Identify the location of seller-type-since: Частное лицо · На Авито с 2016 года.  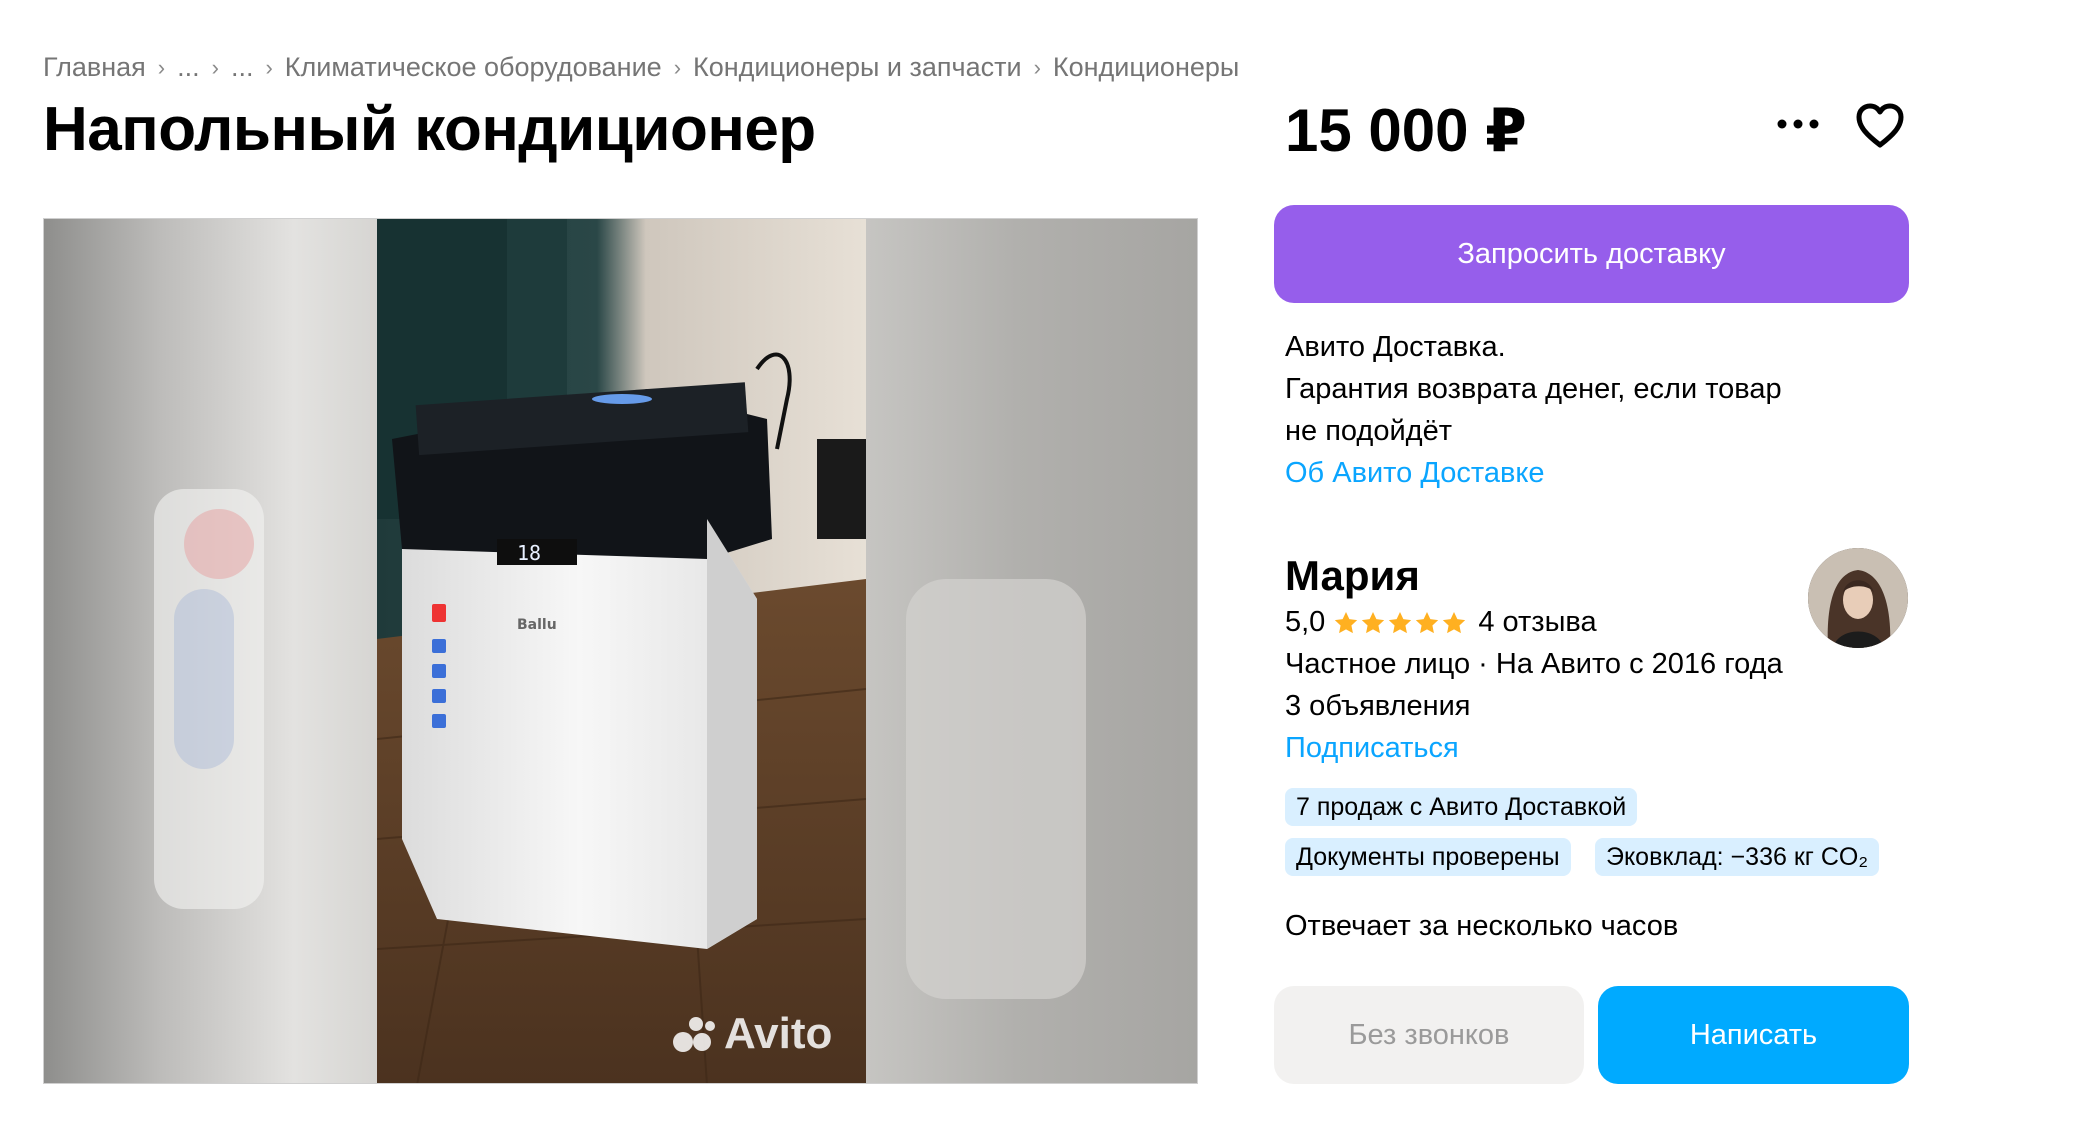
(1534, 664).